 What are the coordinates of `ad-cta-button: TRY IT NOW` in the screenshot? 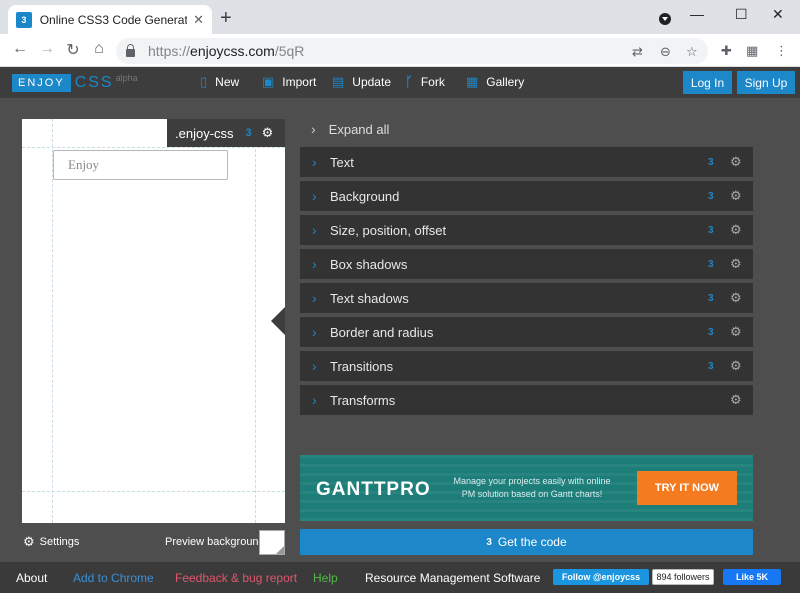 It's located at (687, 488).